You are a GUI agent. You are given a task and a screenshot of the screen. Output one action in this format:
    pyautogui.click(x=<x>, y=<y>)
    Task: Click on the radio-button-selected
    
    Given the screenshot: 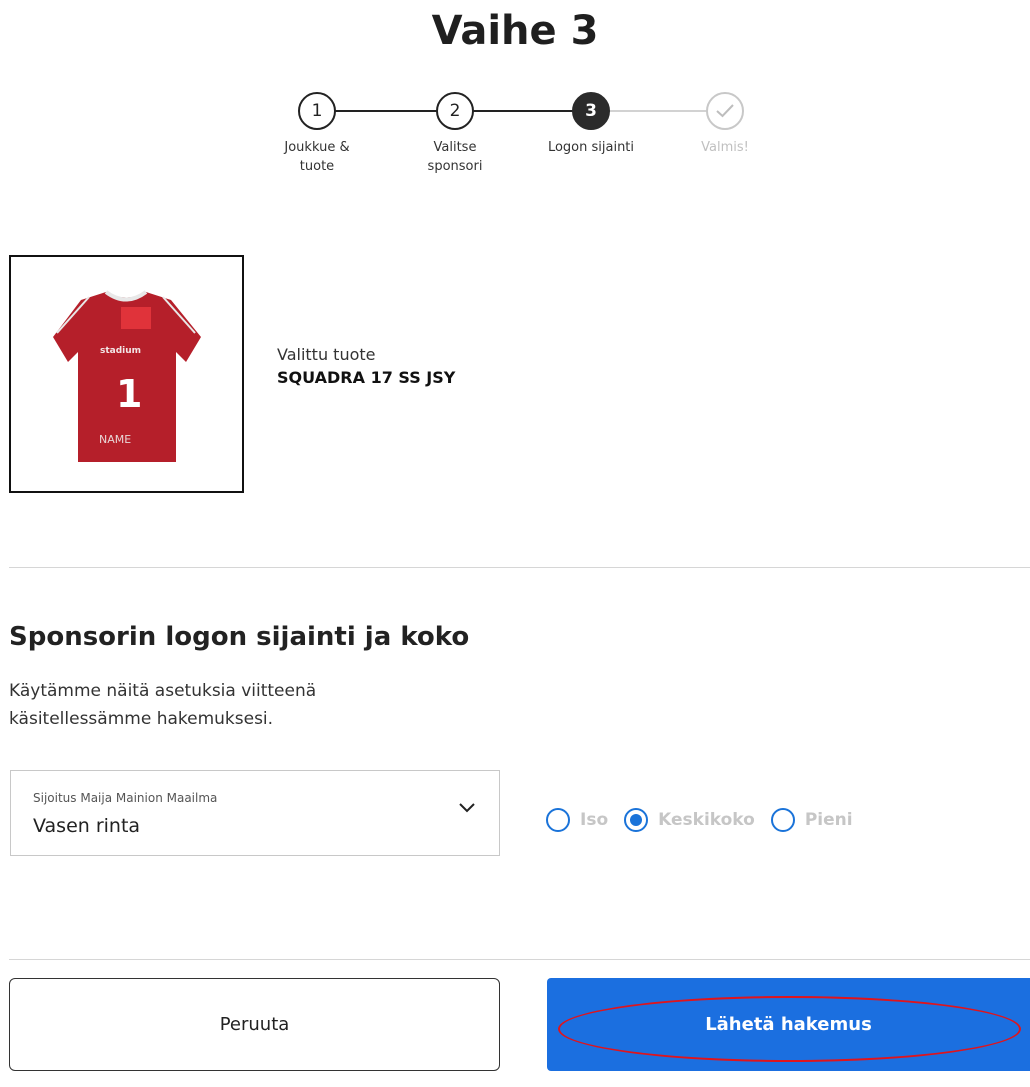 What is the action you would take?
    pyautogui.click(x=636, y=820)
    